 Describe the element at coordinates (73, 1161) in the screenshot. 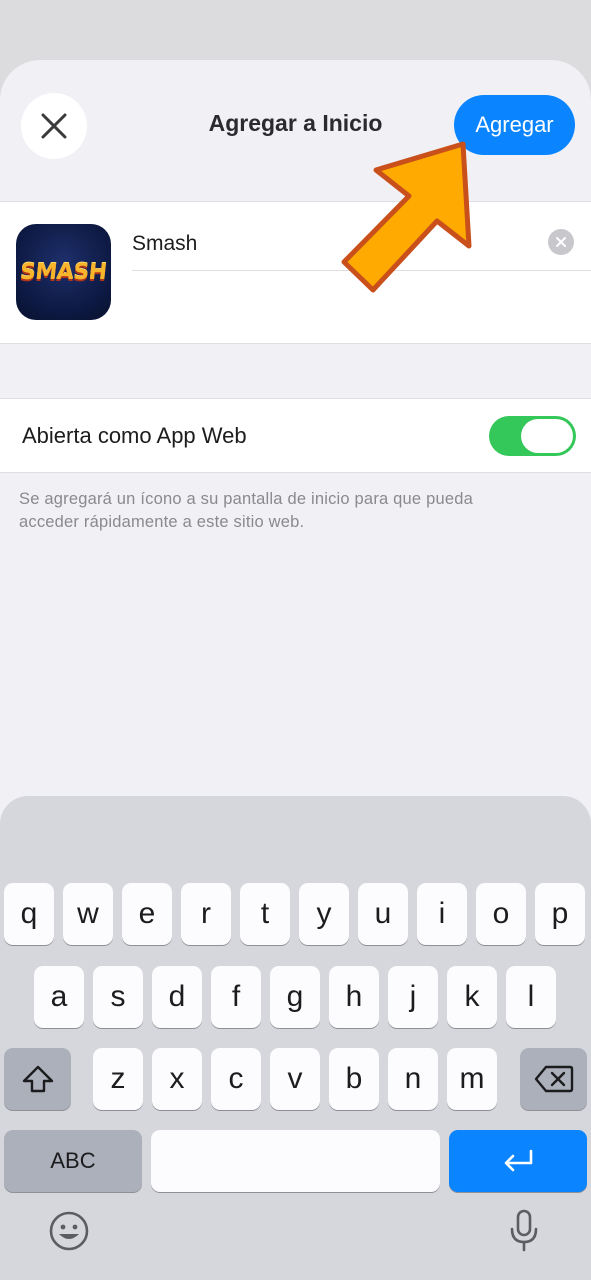

I see `abc-key: ABC` at that location.